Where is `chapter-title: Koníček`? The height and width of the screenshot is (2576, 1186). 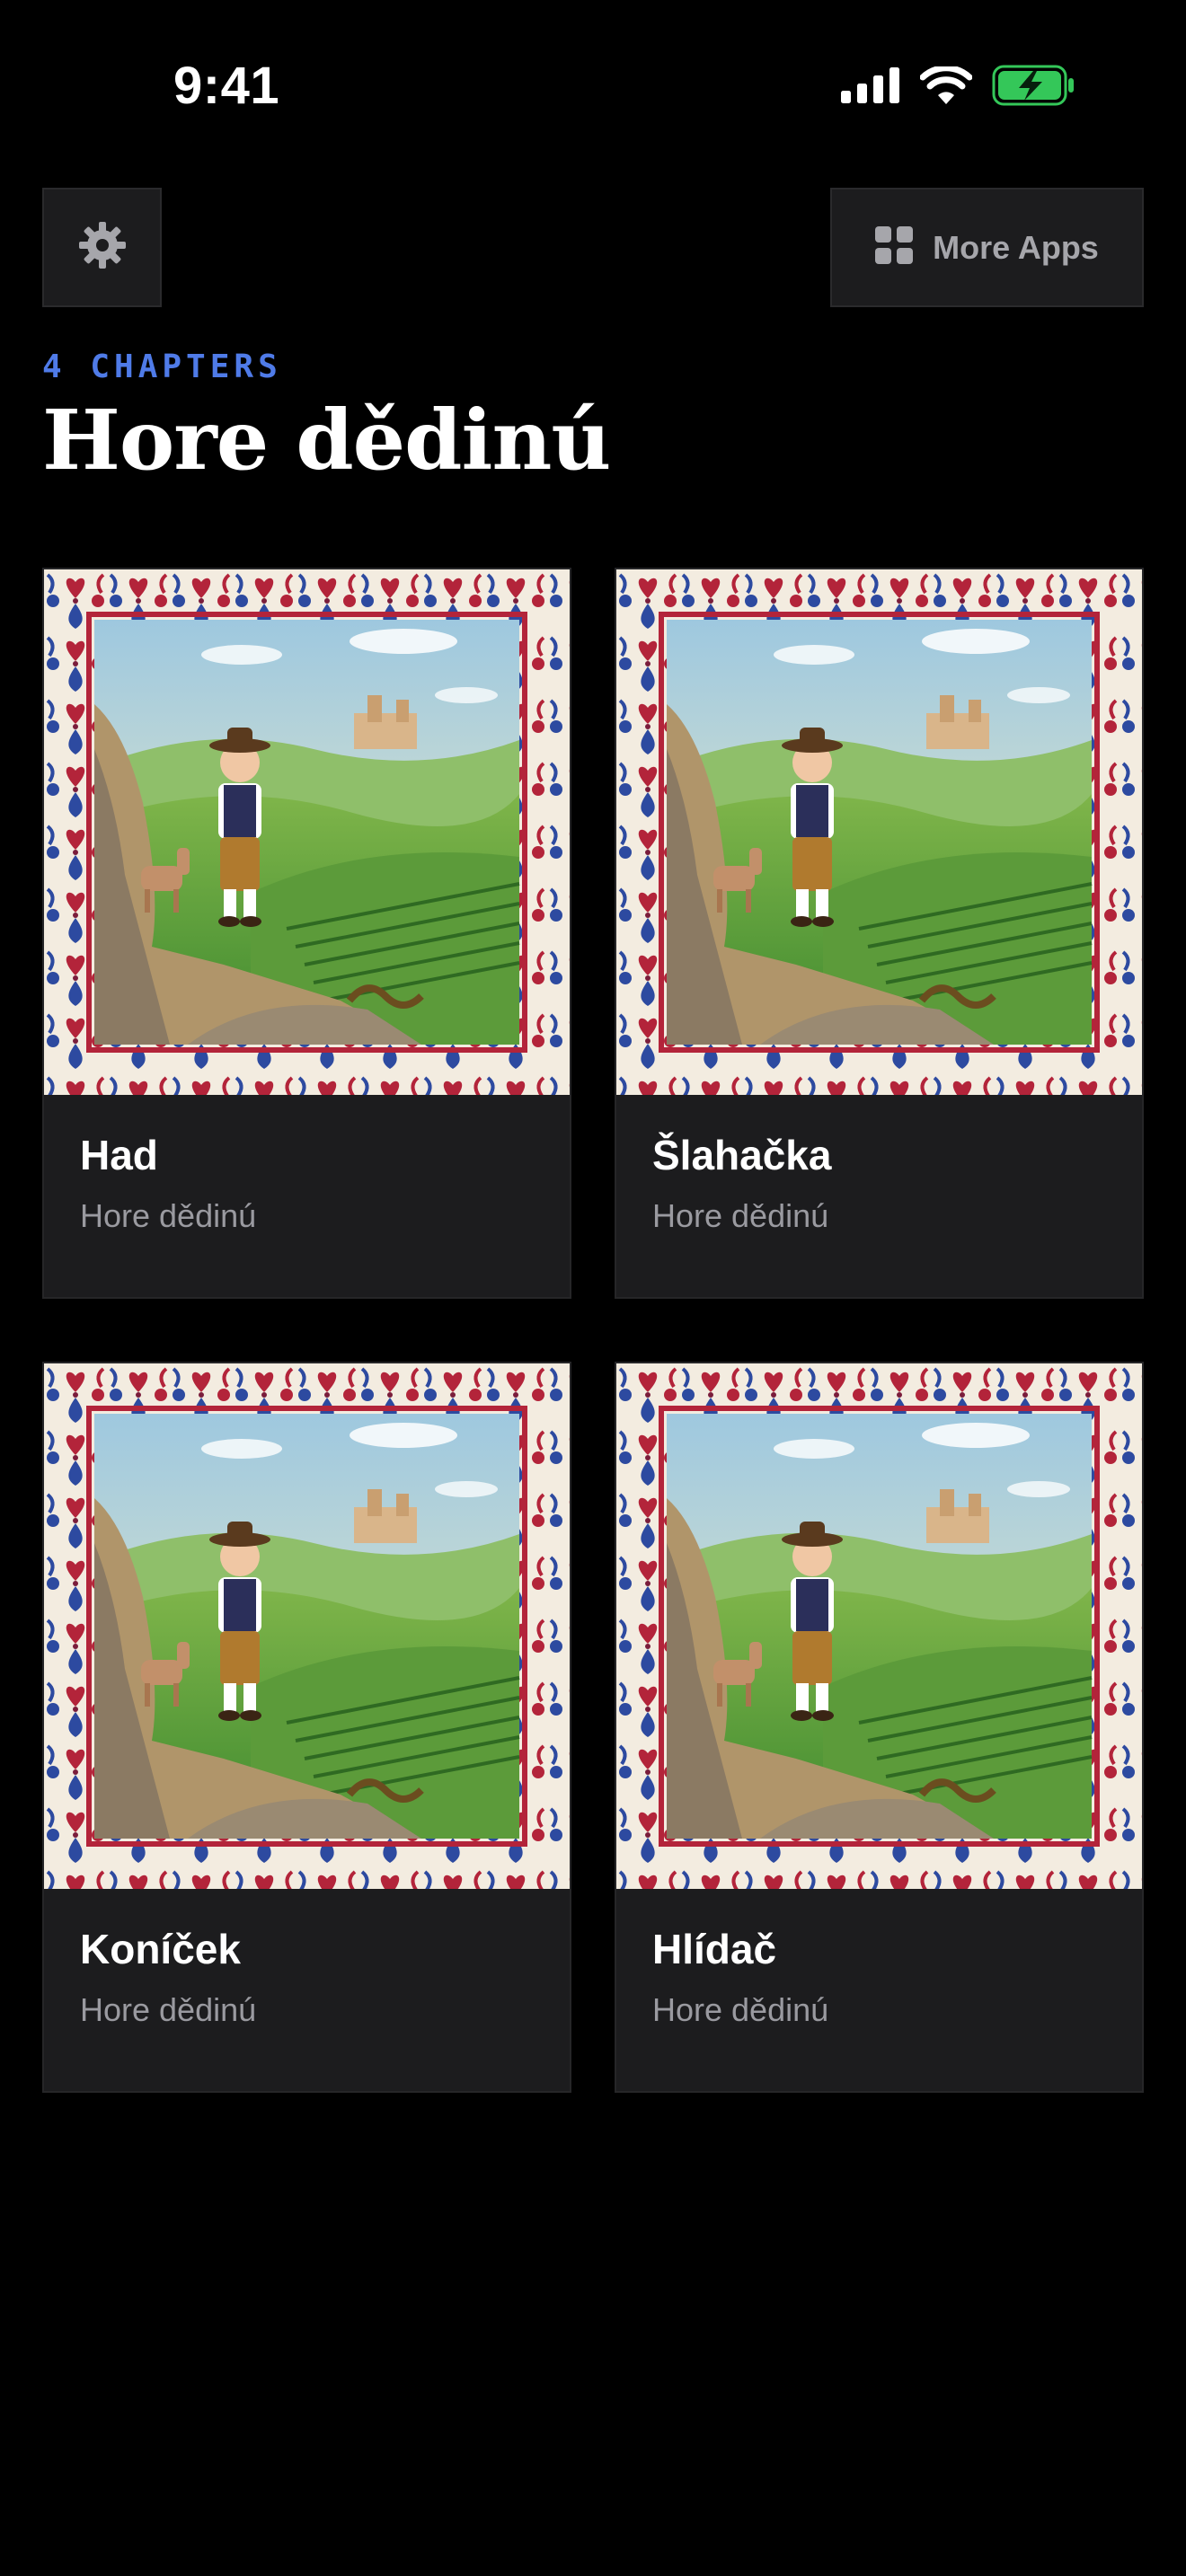 chapter-title: Koníček is located at coordinates (160, 1949).